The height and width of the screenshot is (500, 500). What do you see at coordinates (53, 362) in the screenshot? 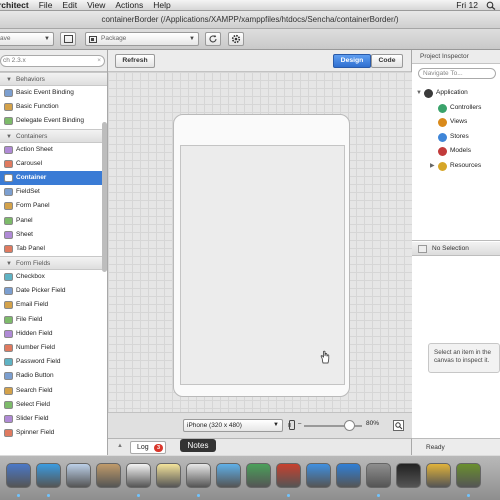
I see `toolbox-item: Password Field` at bounding box center [53, 362].